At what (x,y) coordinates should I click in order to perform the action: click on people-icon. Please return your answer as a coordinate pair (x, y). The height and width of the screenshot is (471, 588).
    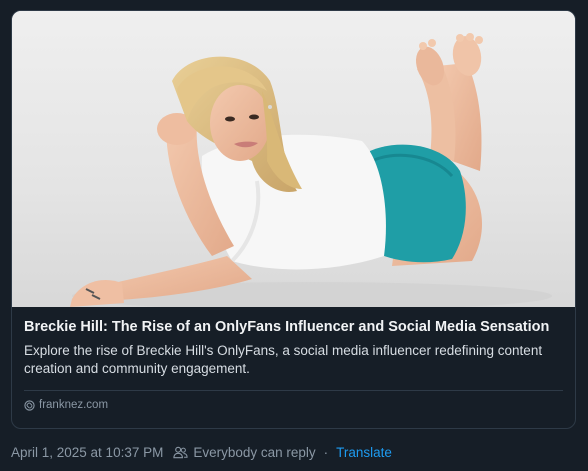
    Looking at the image, I should click on (180, 452).